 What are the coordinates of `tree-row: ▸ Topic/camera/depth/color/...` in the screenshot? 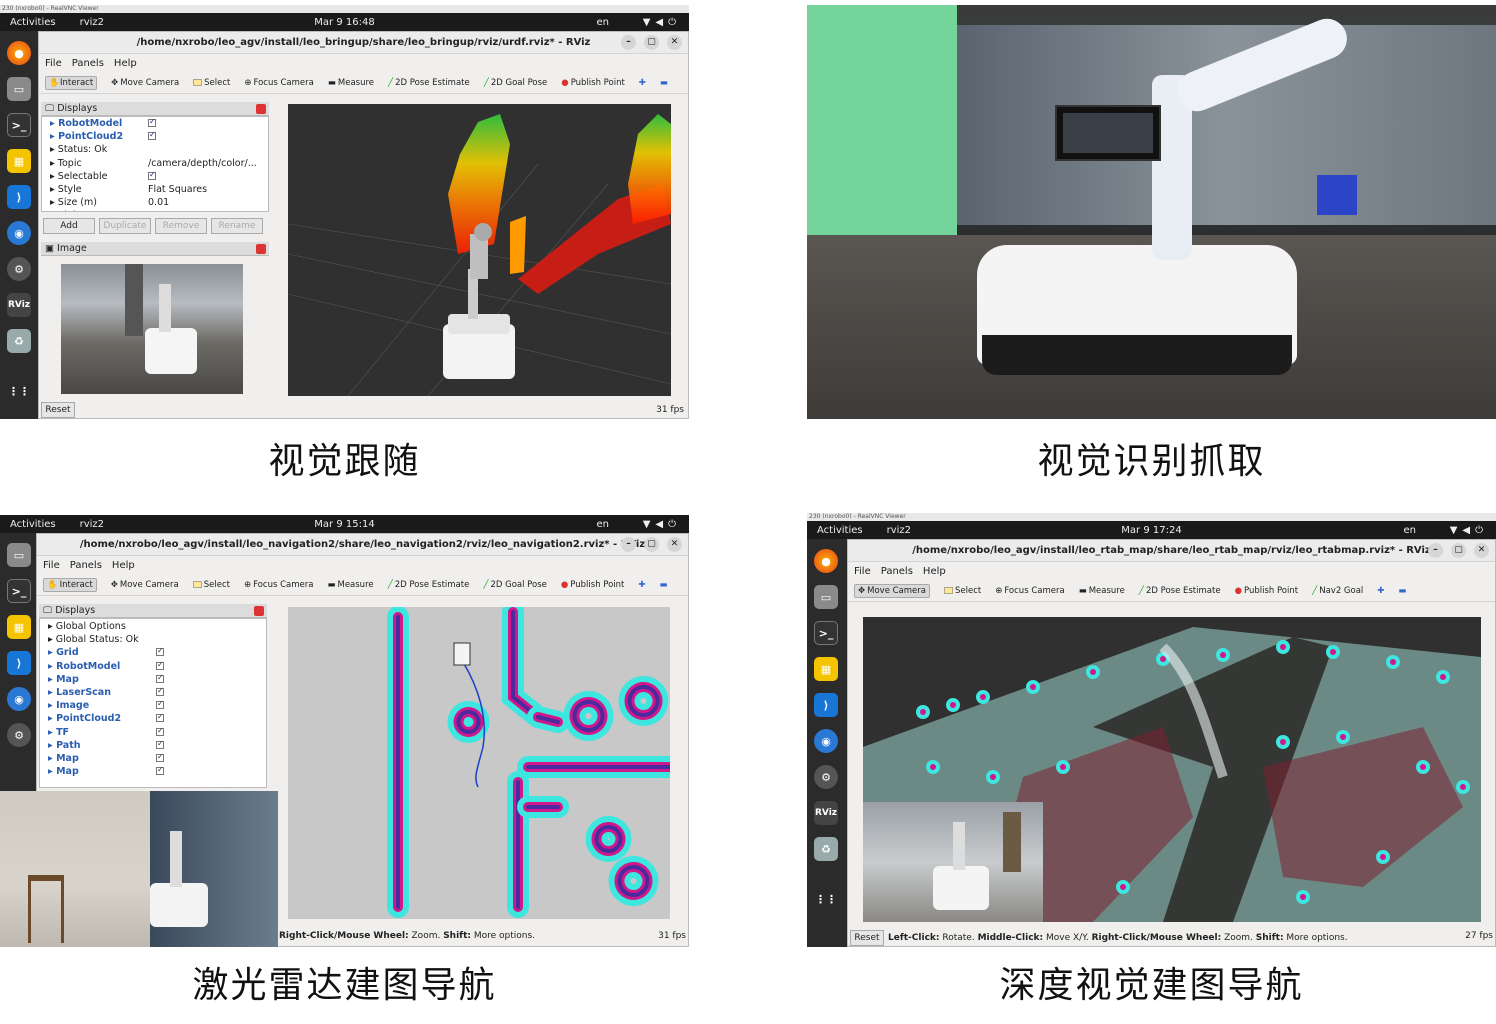 It's located at (155, 163).